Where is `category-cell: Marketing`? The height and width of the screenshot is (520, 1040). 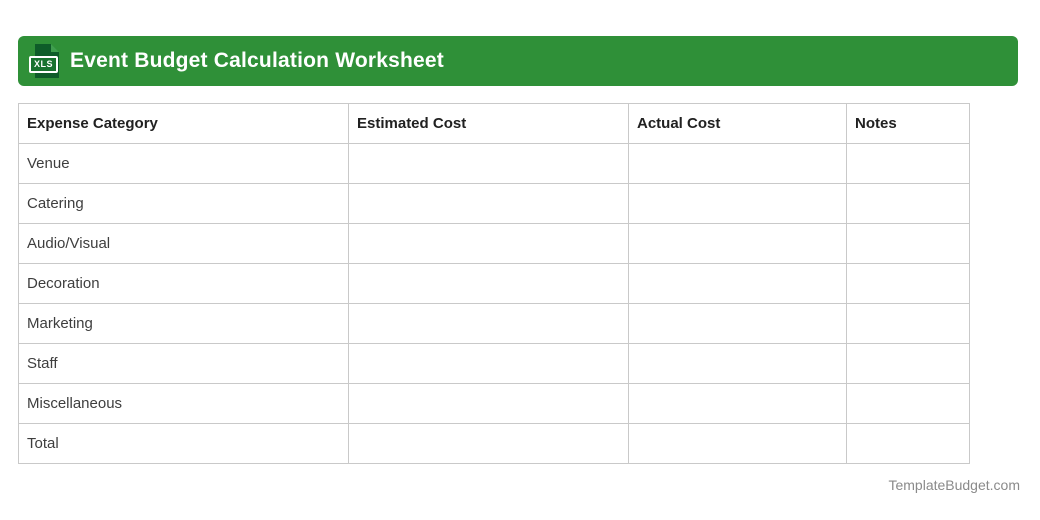
category-cell: Marketing is located at coordinates (183, 323).